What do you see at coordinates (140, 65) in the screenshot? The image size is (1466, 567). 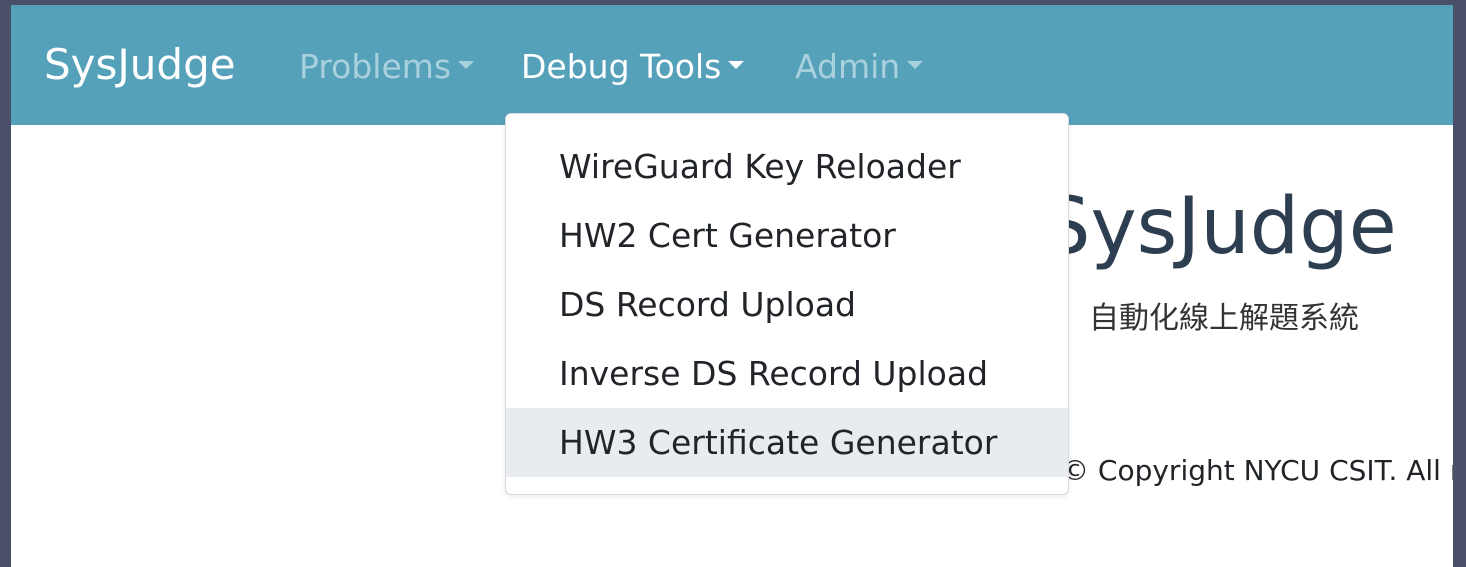 I see `navbar-brand: SysJudge` at bounding box center [140, 65].